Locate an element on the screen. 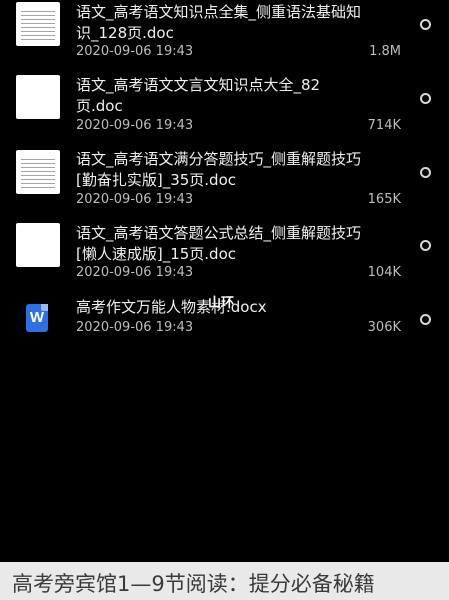 This screenshot has width=449, height=600. file-name: 语文_高考语文文言文知识点大全_82页.doc is located at coordinates (198, 95).